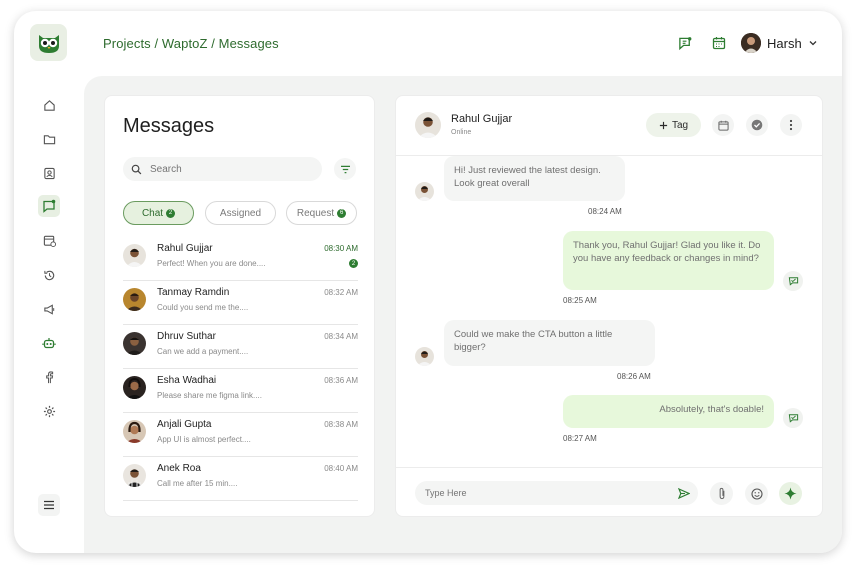 This screenshot has width=858, height=572. What do you see at coordinates (353, 263) in the screenshot?
I see `unread-badge: 2` at bounding box center [353, 263].